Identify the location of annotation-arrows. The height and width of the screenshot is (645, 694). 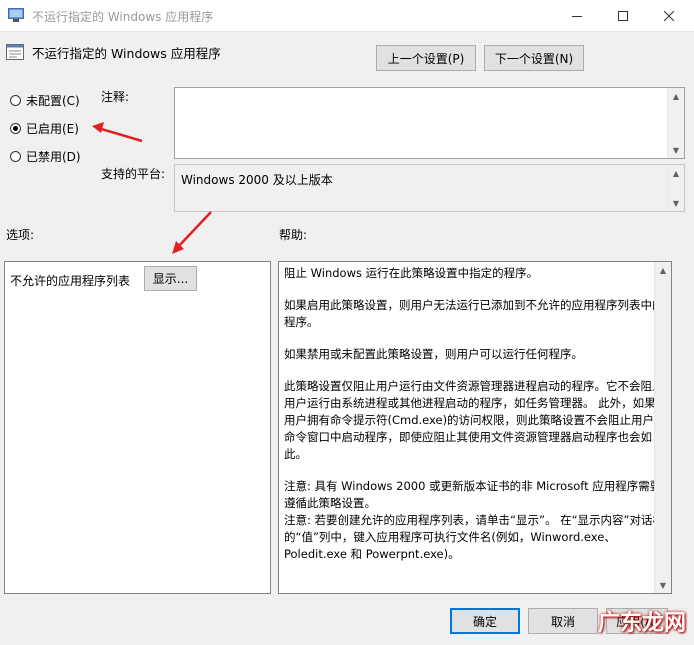
(152, 188).